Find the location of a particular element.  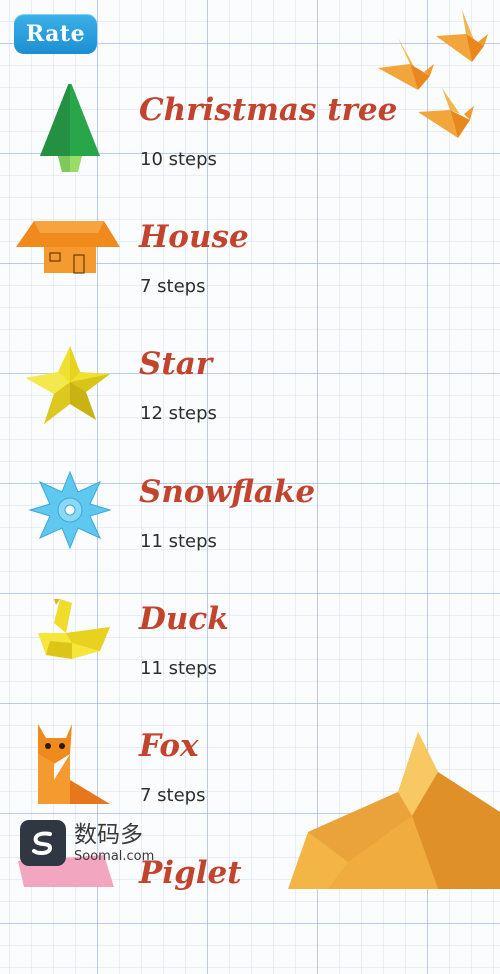

item-title: Star is located at coordinates (176, 364).